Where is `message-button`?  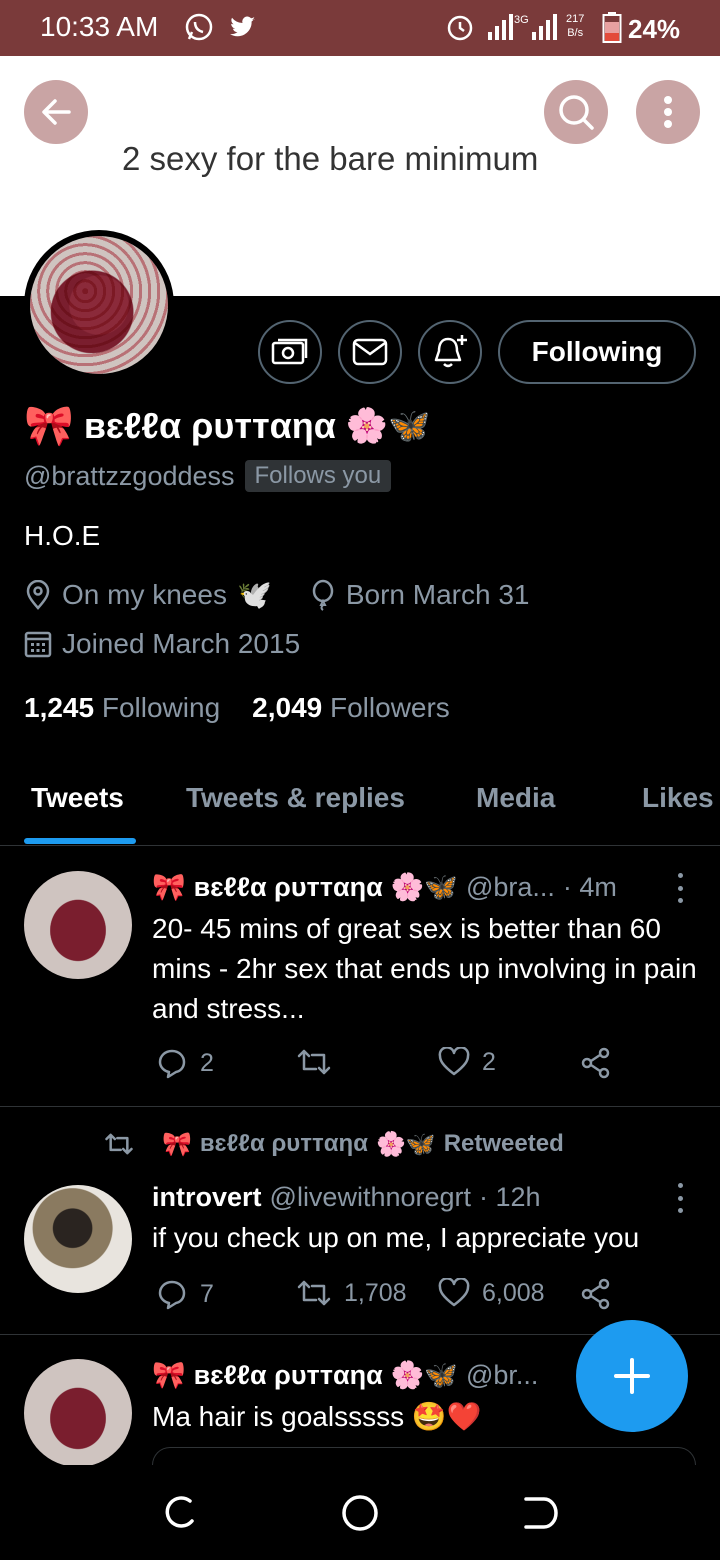
message-button is located at coordinates (370, 352).